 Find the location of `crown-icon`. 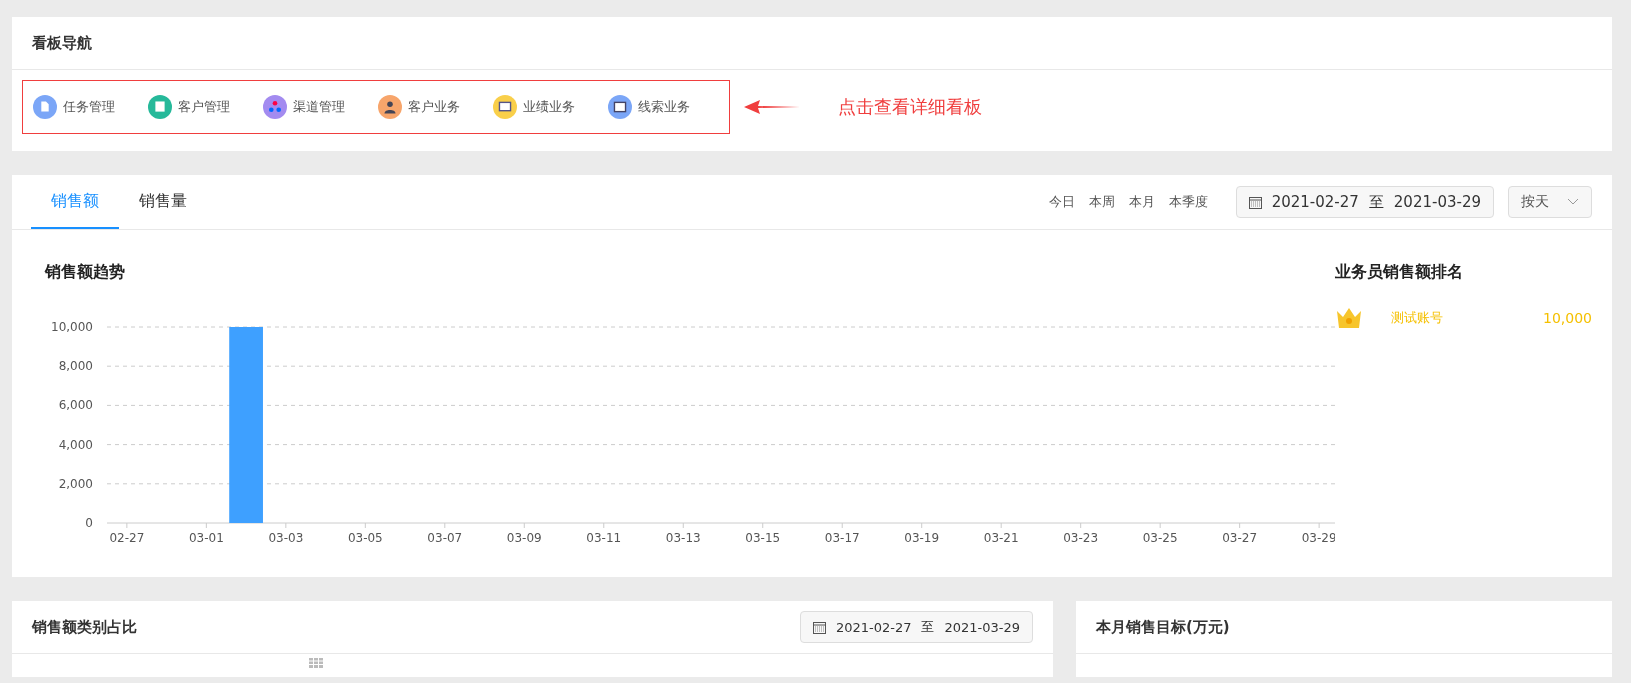

crown-icon is located at coordinates (1349, 318).